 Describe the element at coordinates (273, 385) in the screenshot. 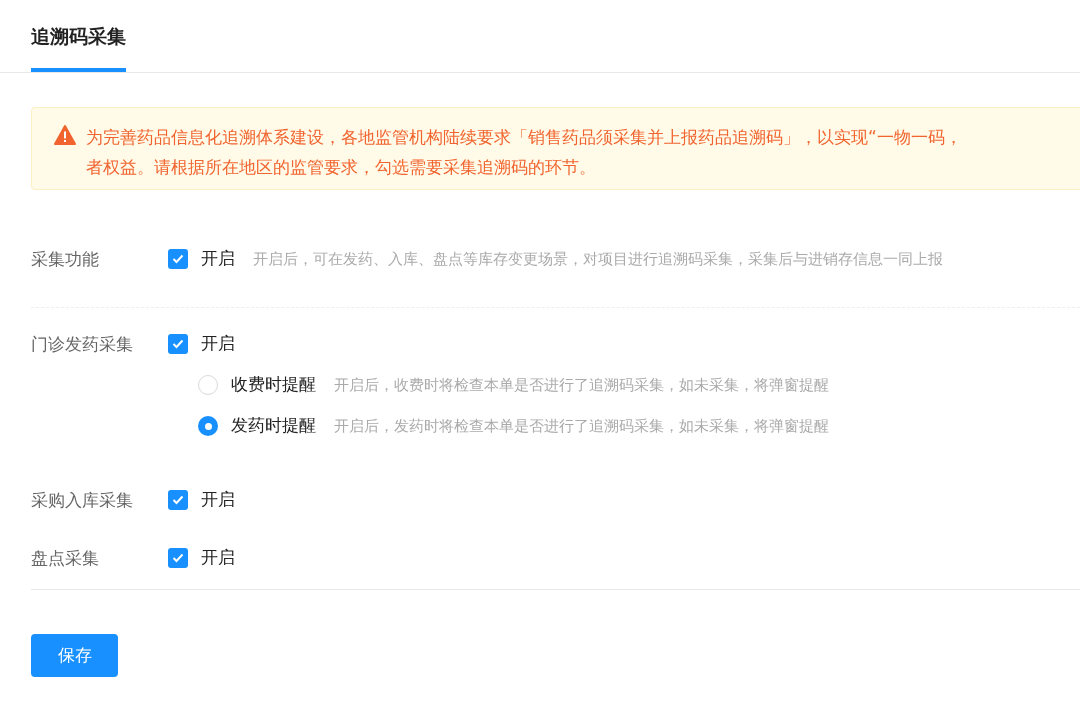

I see `radio-label: 收费时提醒` at that location.